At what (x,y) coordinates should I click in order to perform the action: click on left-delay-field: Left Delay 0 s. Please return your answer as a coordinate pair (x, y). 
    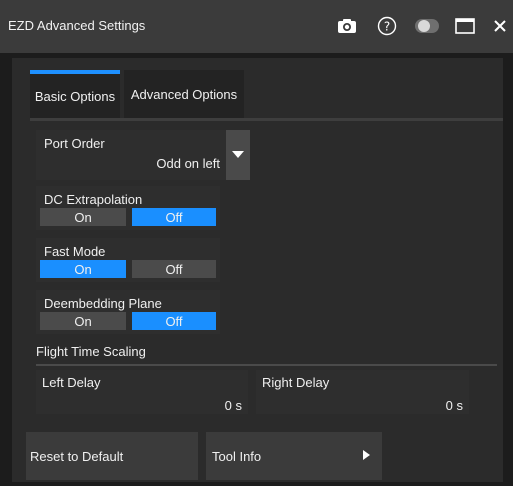
    Looking at the image, I should click on (142, 392).